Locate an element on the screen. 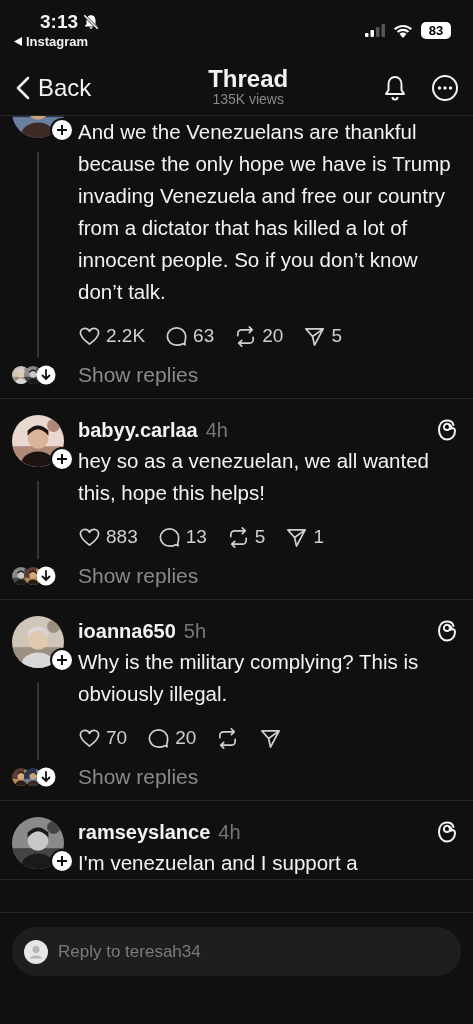 The height and width of the screenshot is (1024, 473). back-button: Back is located at coordinates (54, 87).